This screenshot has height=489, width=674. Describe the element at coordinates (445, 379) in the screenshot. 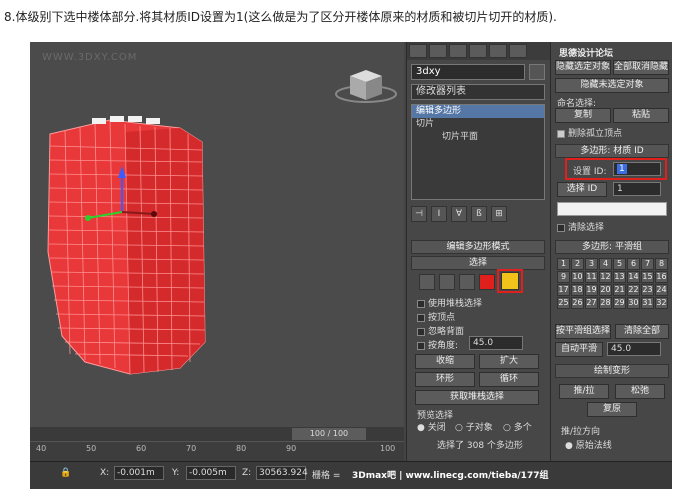

I see `ring-button: 环形` at that location.